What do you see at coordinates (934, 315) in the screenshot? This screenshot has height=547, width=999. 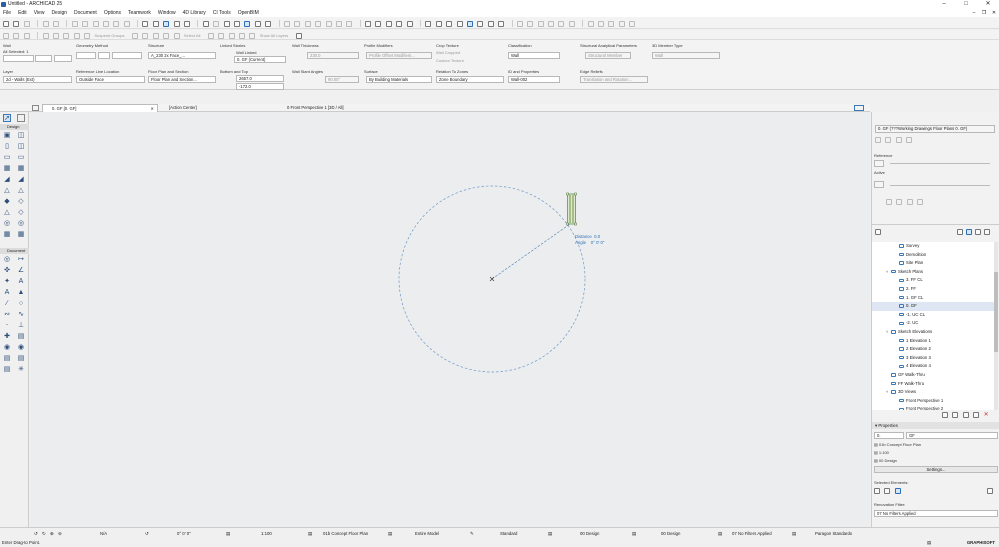 I see `view-map-item: -1. UC CL` at bounding box center [934, 315].